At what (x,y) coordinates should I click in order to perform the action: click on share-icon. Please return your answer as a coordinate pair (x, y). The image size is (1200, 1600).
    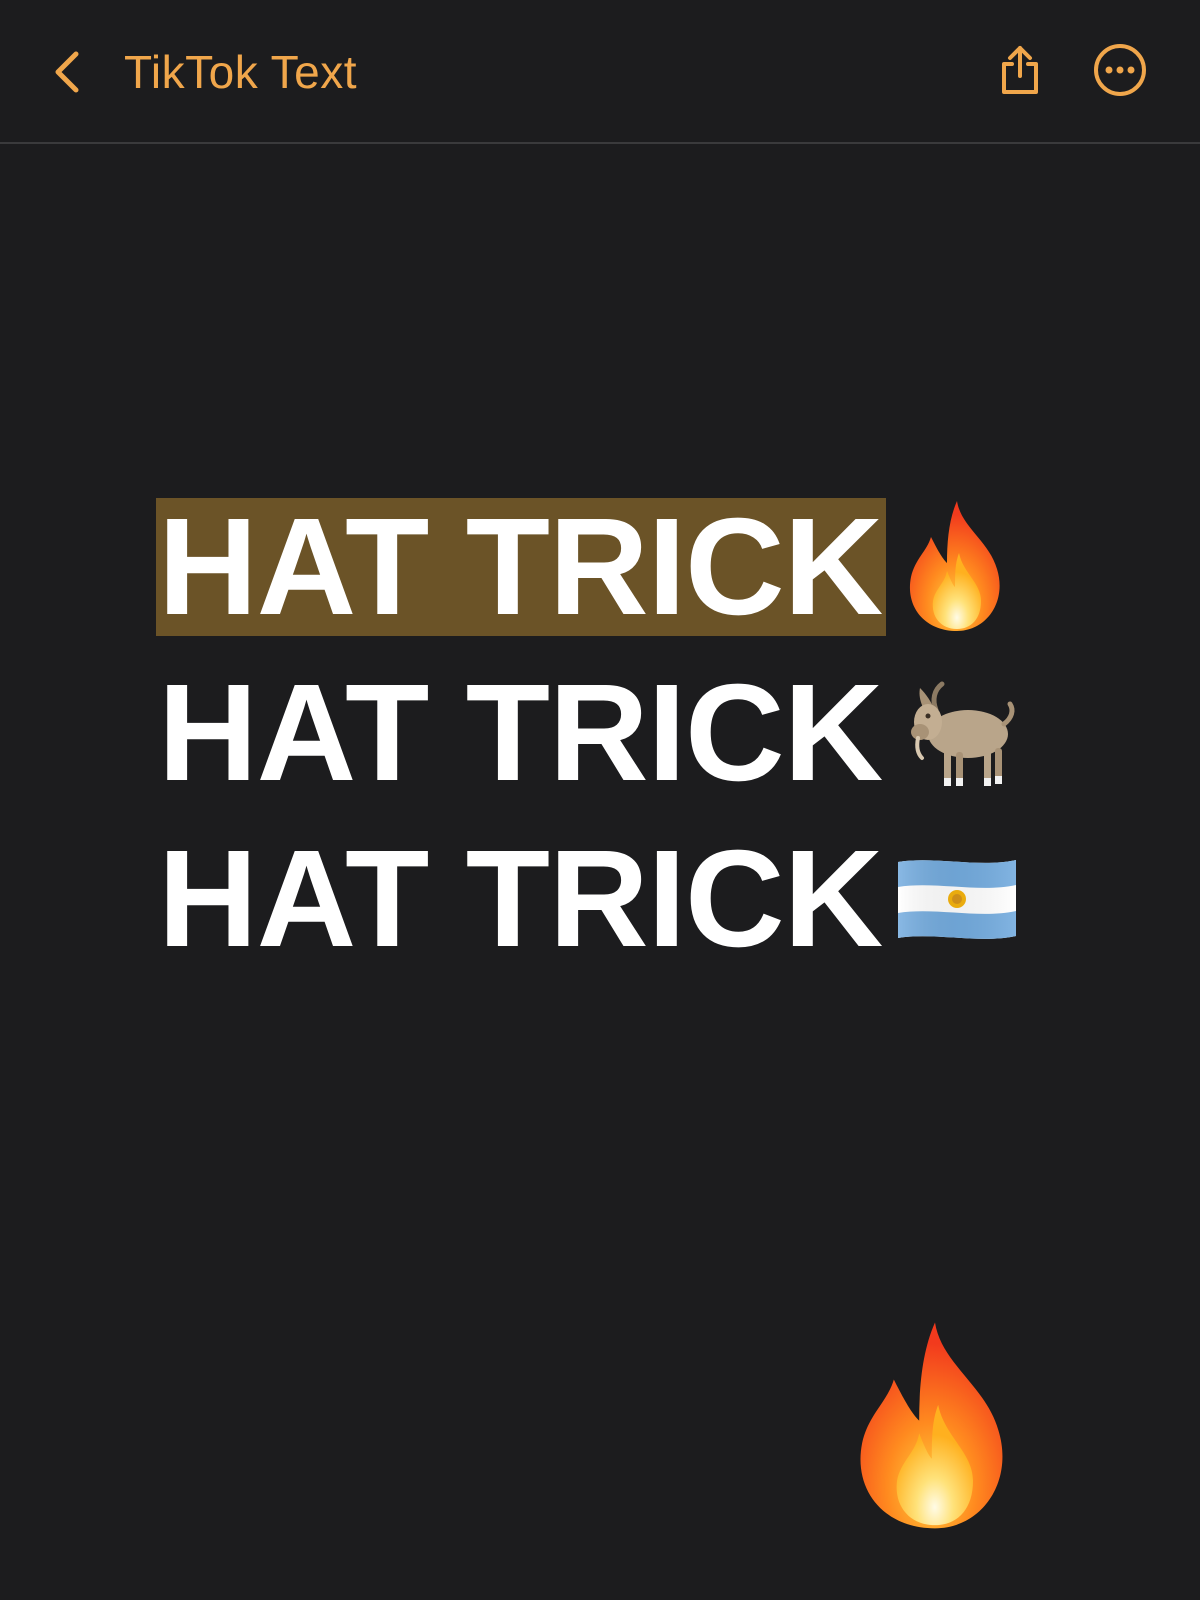
    Looking at the image, I should click on (1020, 72).